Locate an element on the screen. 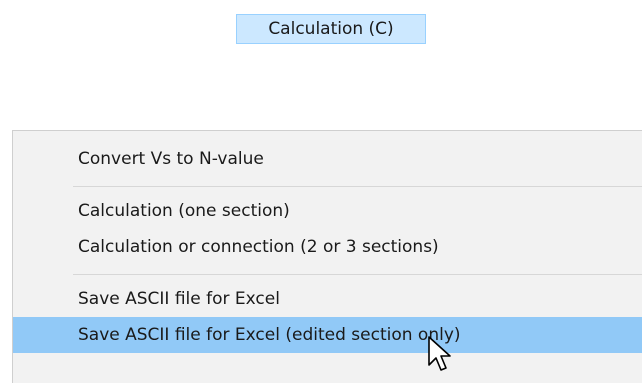 The width and height of the screenshot is (642, 383). mouse-pointer-icon is located at coordinates (439, 353).